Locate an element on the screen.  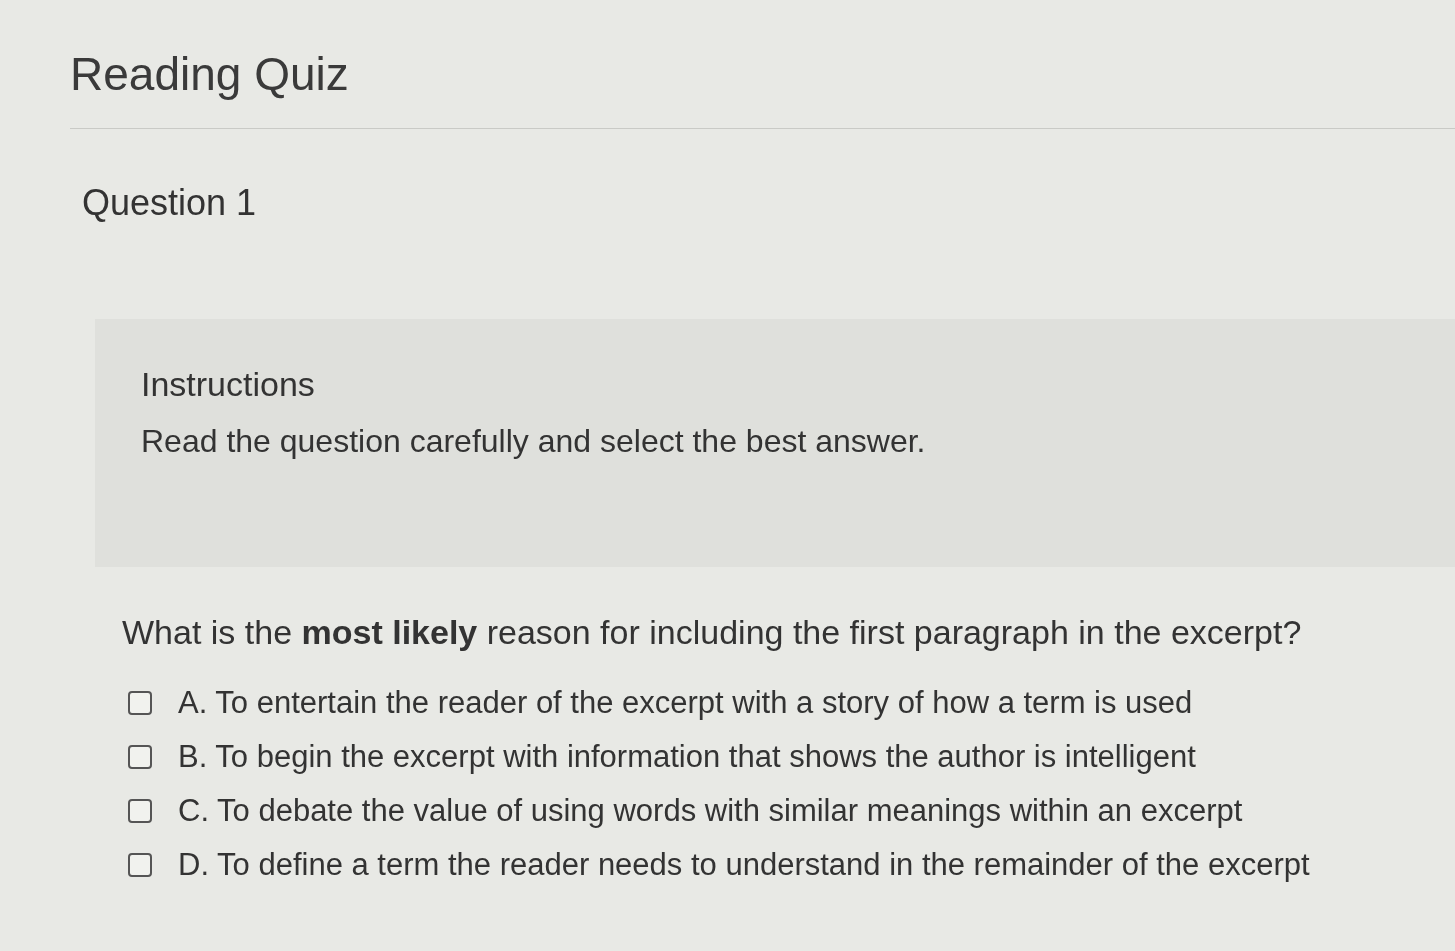
answer-option: C. To debate the value of using words with similar meanings within an excerpt is located at coordinates (710, 811).